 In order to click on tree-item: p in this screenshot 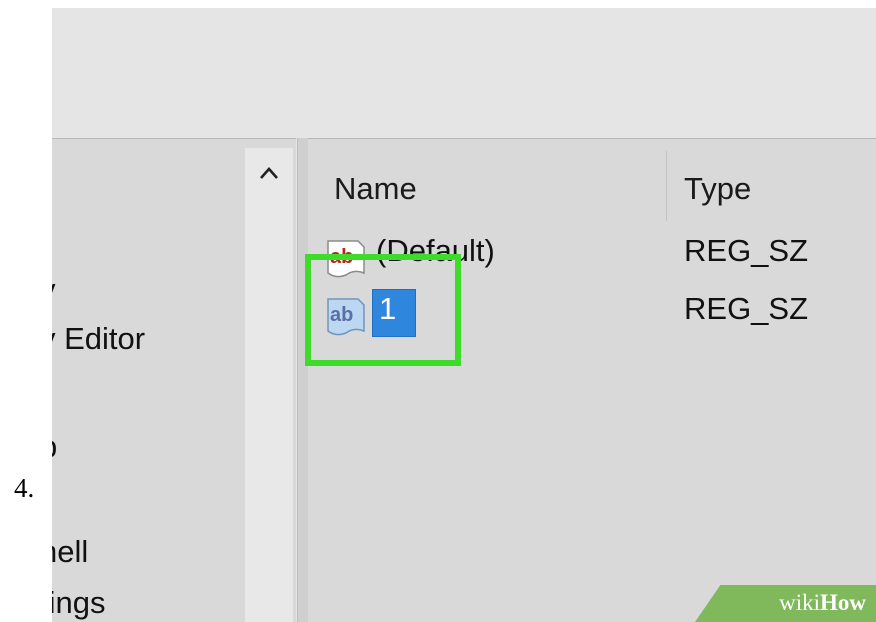, I will do `click(54, 447)`.